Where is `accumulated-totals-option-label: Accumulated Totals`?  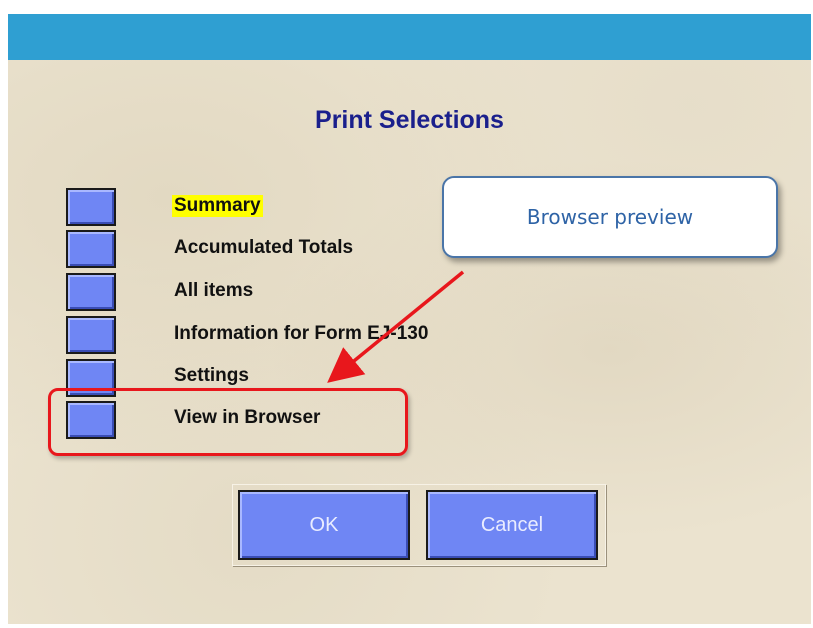 accumulated-totals-option-label: Accumulated Totals is located at coordinates (264, 247).